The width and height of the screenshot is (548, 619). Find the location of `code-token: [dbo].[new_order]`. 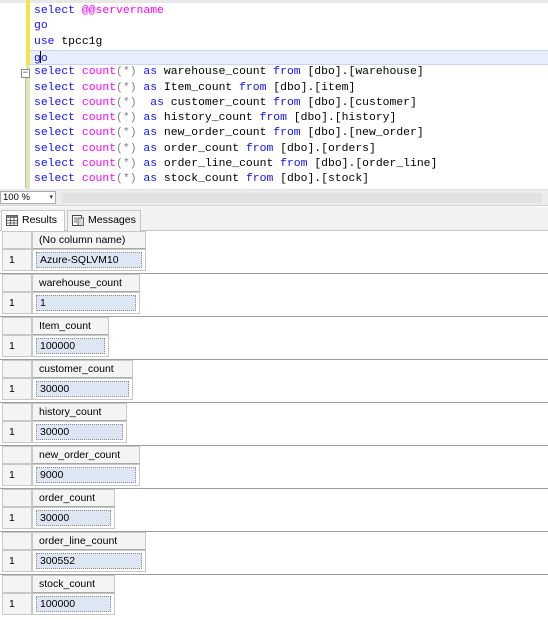

code-token: [dbo].[new_order] is located at coordinates (365, 133).